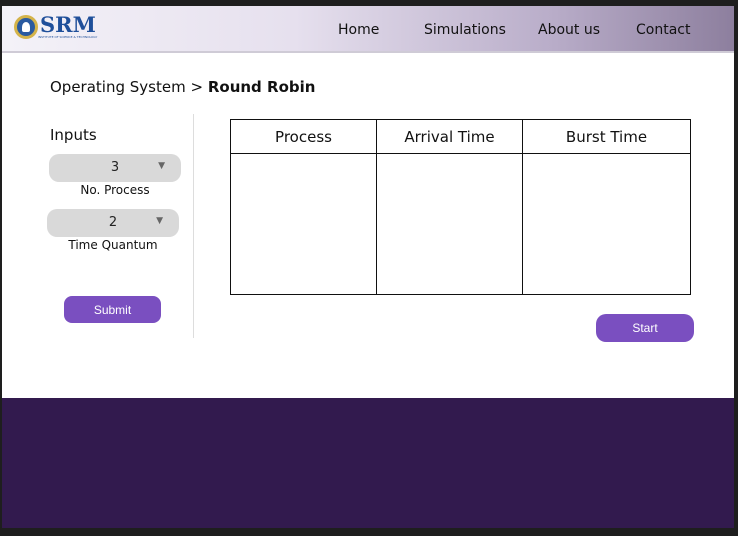 The width and height of the screenshot is (738, 536). Describe the element at coordinates (68, 24) in the screenshot. I see `logo-text: SRM` at that location.